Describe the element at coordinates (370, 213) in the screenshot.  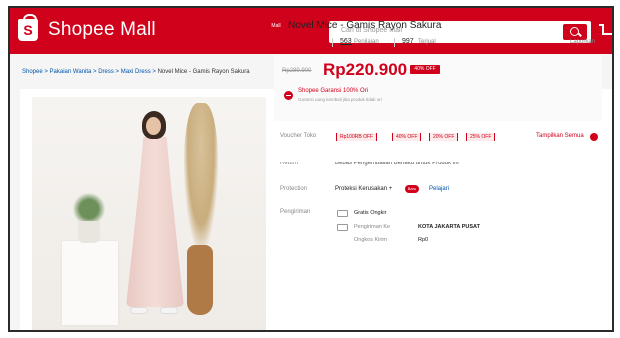
I see `free-shipping-text: Gratis Ongkir` at that location.